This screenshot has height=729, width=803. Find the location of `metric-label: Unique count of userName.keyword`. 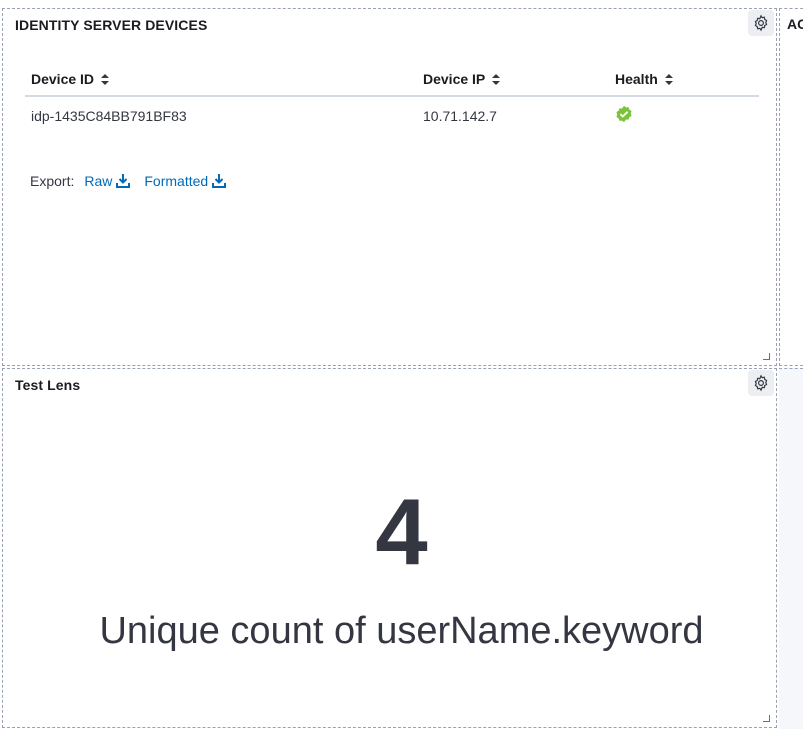

metric-label: Unique count of userName.keyword is located at coordinates (401, 631).